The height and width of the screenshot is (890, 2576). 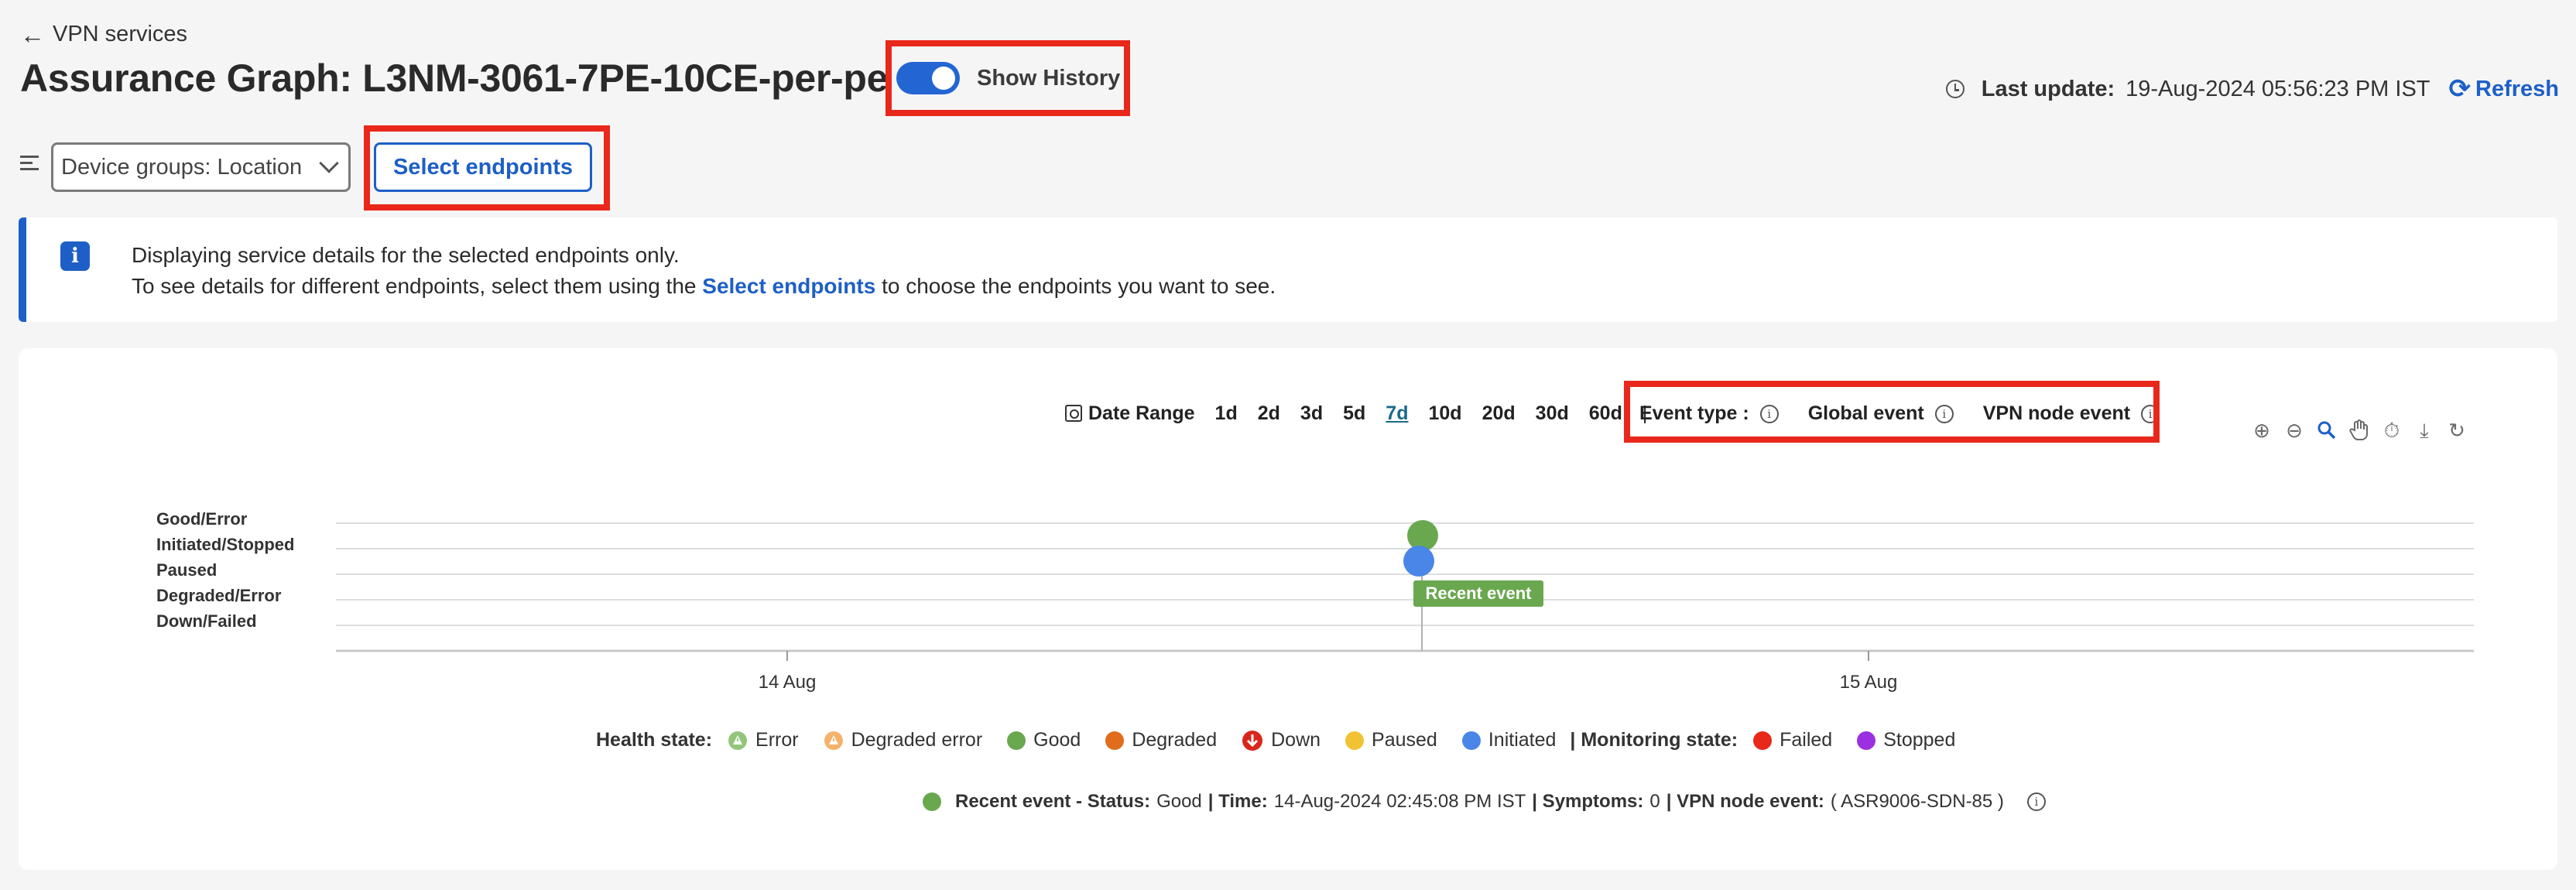 What do you see at coordinates (1179, 801) in the screenshot?
I see `recent-event-status: Good` at bounding box center [1179, 801].